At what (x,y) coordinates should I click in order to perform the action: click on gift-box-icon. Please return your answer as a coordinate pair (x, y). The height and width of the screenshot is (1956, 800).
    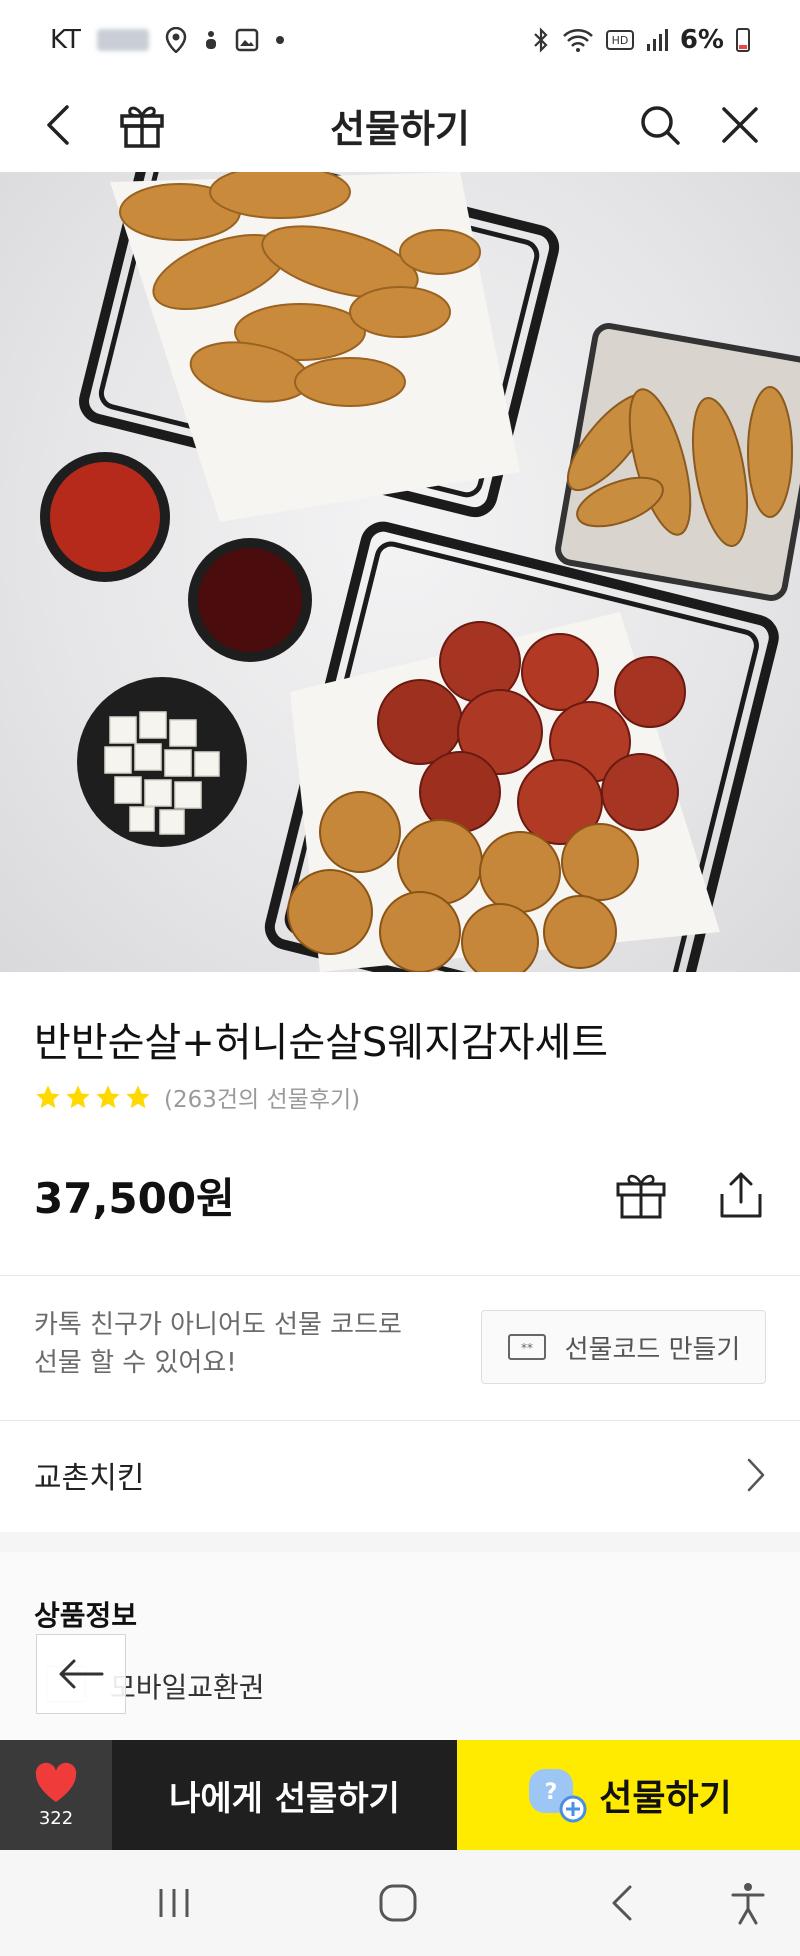
    Looking at the image, I should click on (142, 127).